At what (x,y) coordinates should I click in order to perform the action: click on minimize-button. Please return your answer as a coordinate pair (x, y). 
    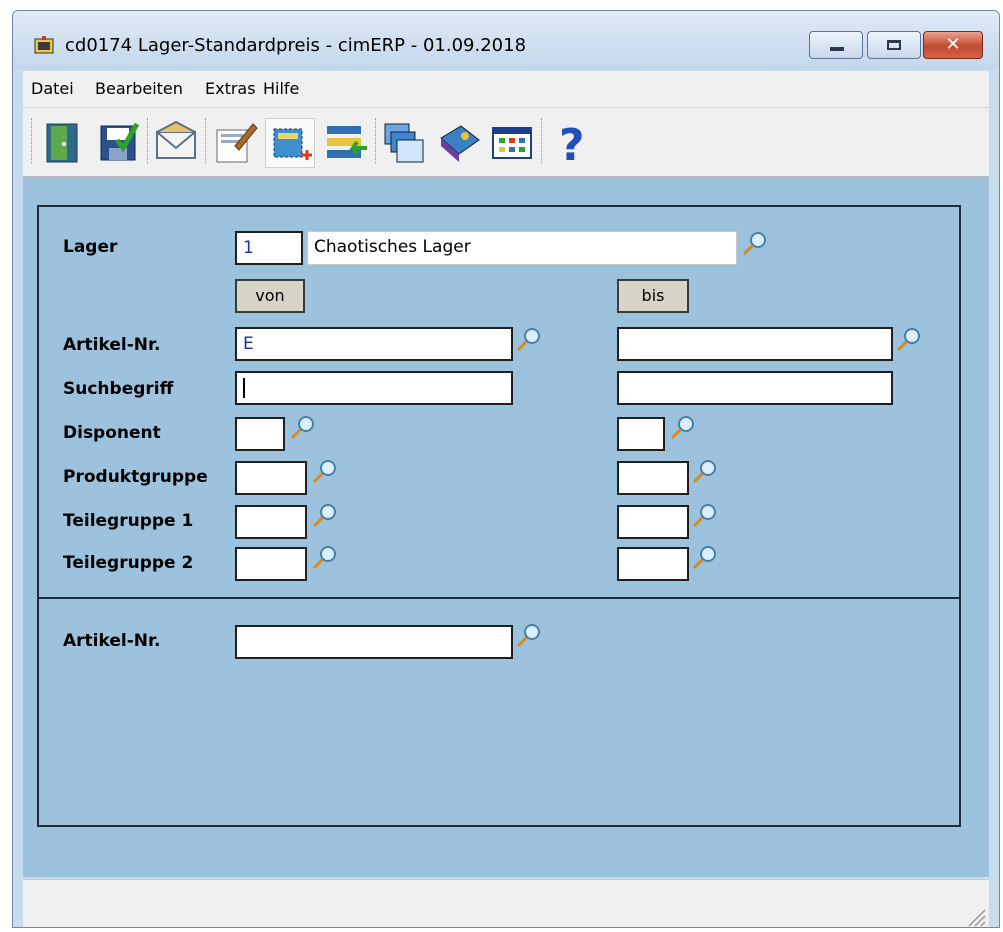
    Looking at the image, I should click on (836, 45).